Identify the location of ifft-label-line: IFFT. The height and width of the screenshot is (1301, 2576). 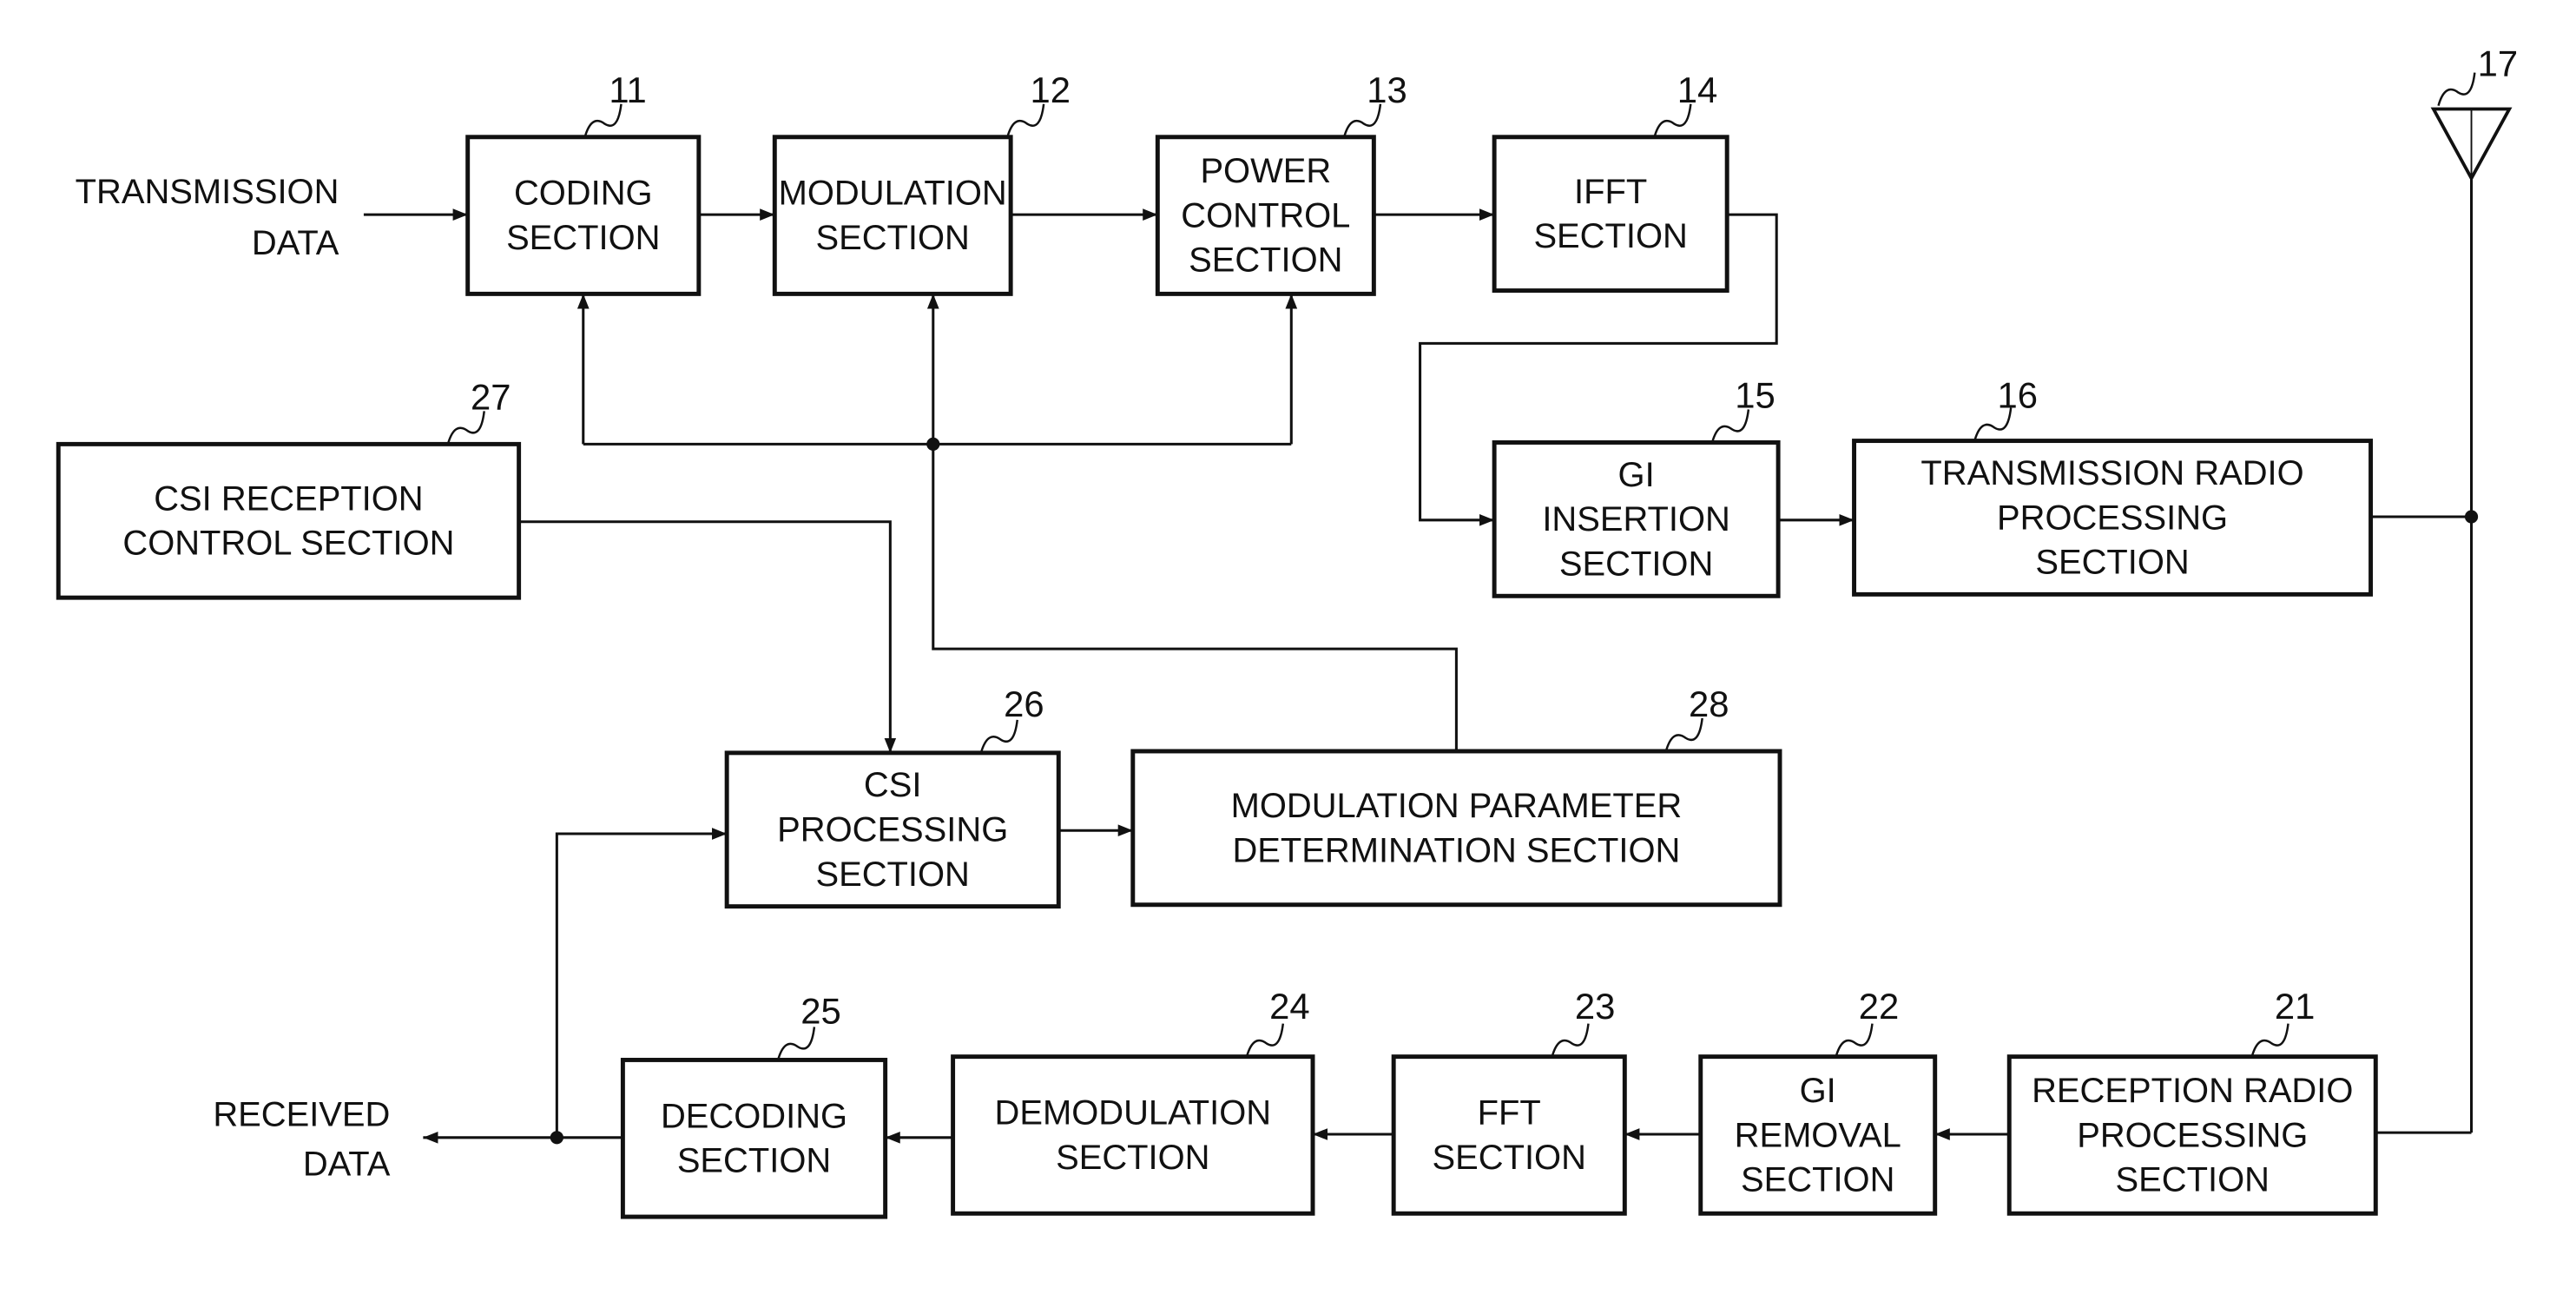
(1610, 192).